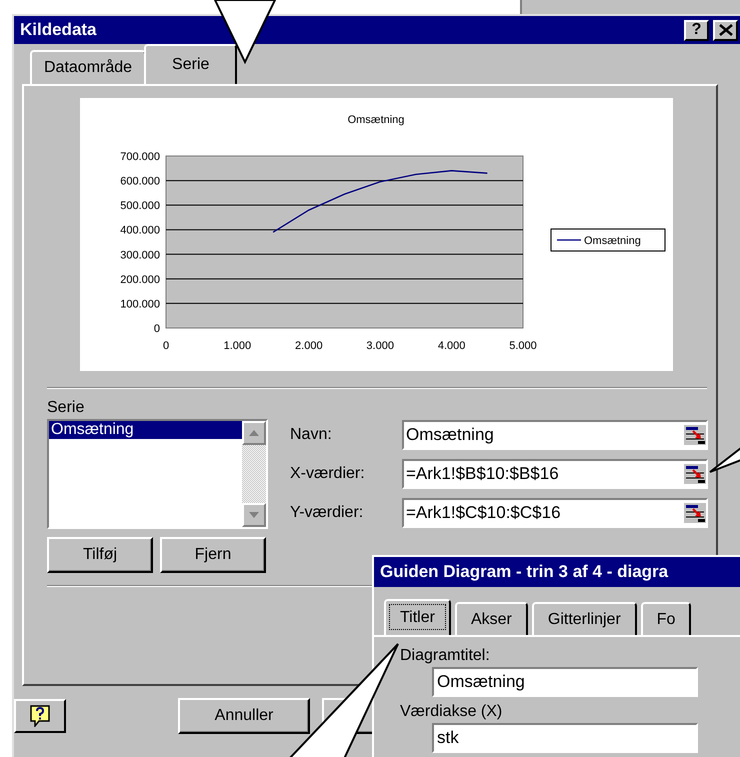 The image size is (740, 757). What do you see at coordinates (157, 329) in the screenshot?
I see `y-tick-label: 0` at bounding box center [157, 329].